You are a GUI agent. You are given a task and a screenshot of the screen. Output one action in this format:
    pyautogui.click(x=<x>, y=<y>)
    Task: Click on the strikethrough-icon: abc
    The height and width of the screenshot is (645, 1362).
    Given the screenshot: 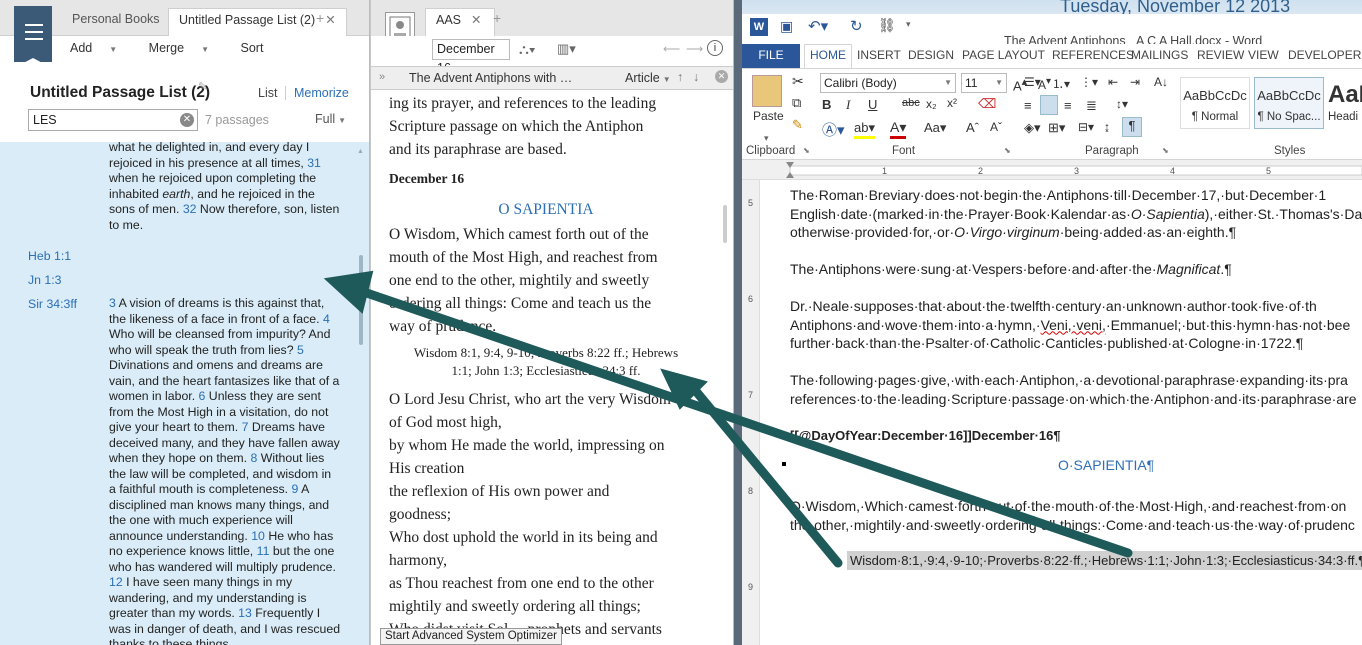 What is the action you would take?
    pyautogui.click(x=911, y=103)
    